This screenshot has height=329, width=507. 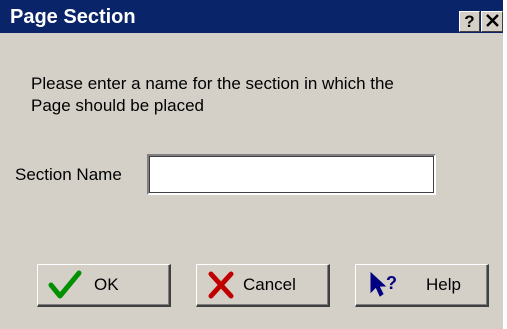 What do you see at coordinates (251, 16) in the screenshot?
I see `title-bar: Page Section ?` at bounding box center [251, 16].